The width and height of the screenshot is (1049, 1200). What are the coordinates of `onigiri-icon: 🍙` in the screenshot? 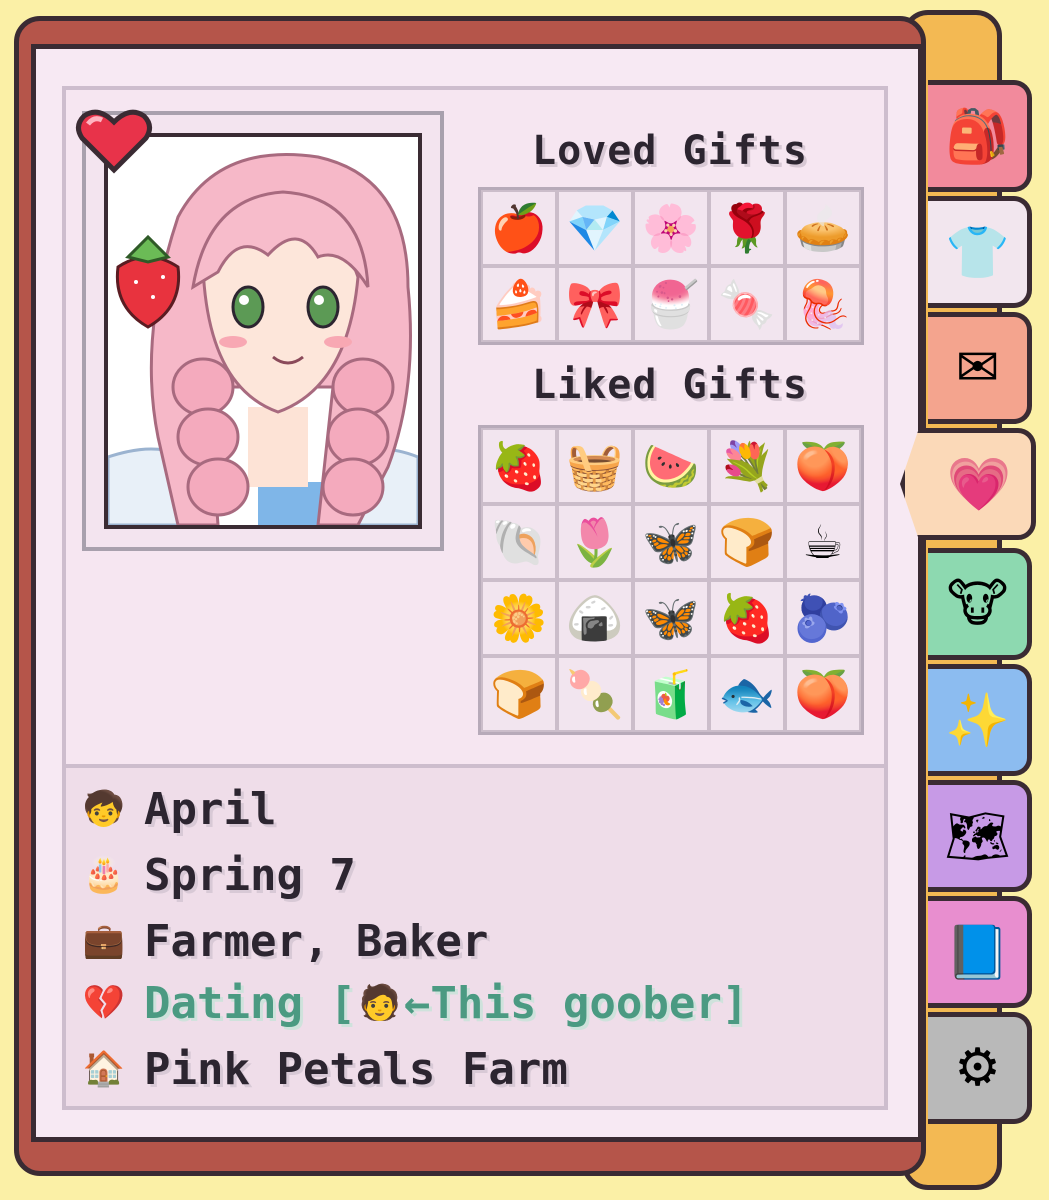 It's located at (595, 618).